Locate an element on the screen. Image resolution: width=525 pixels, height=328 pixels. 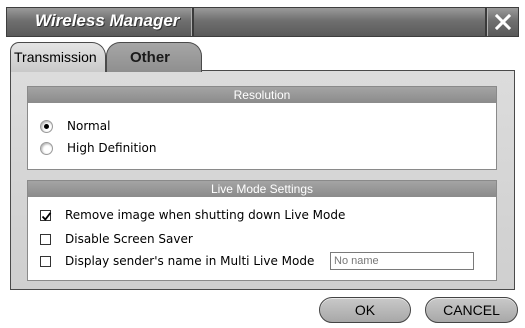
tab-transmission-label: Transmission is located at coordinates (55, 57).